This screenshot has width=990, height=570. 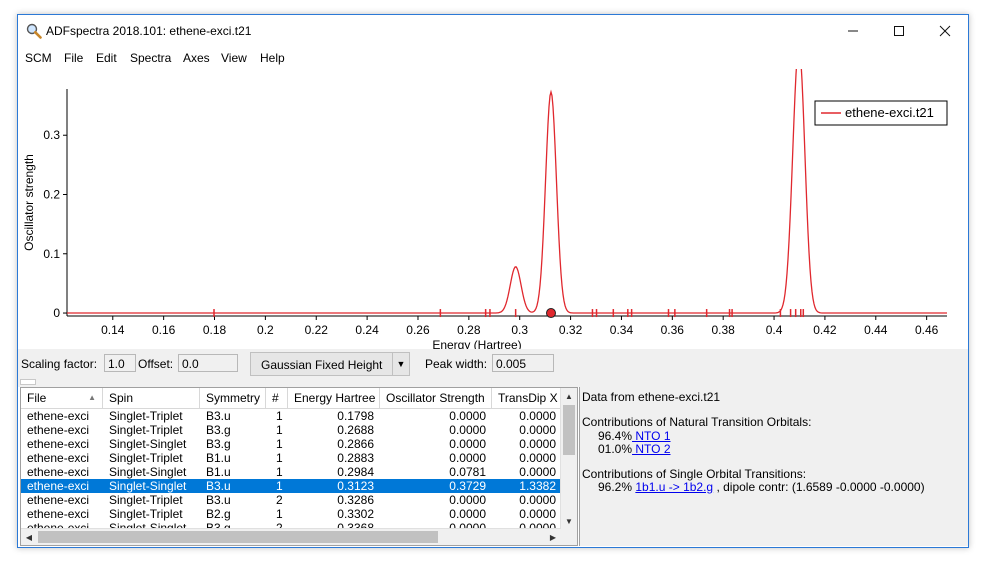 I want to click on table-cell: B2.g, so click(x=218, y=514).